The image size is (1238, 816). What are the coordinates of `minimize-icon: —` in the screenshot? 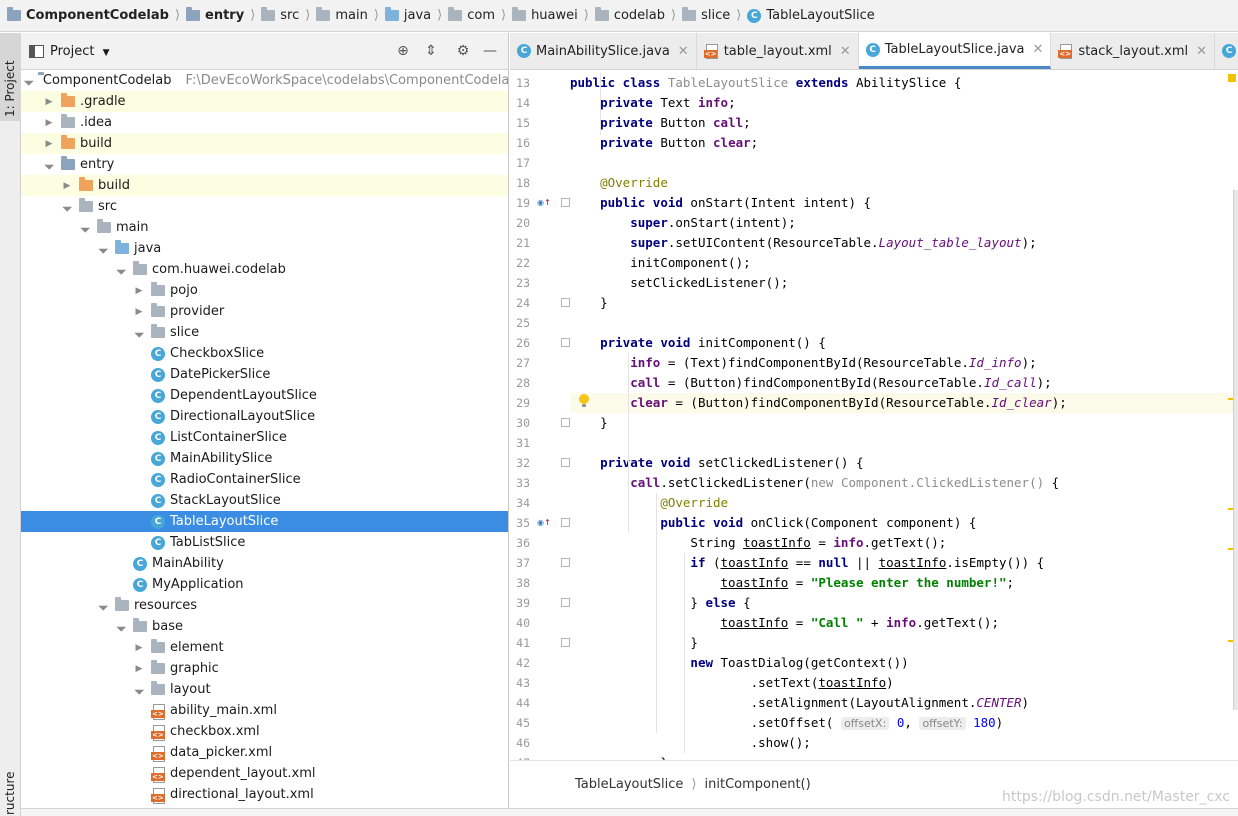 It's located at (490, 51).